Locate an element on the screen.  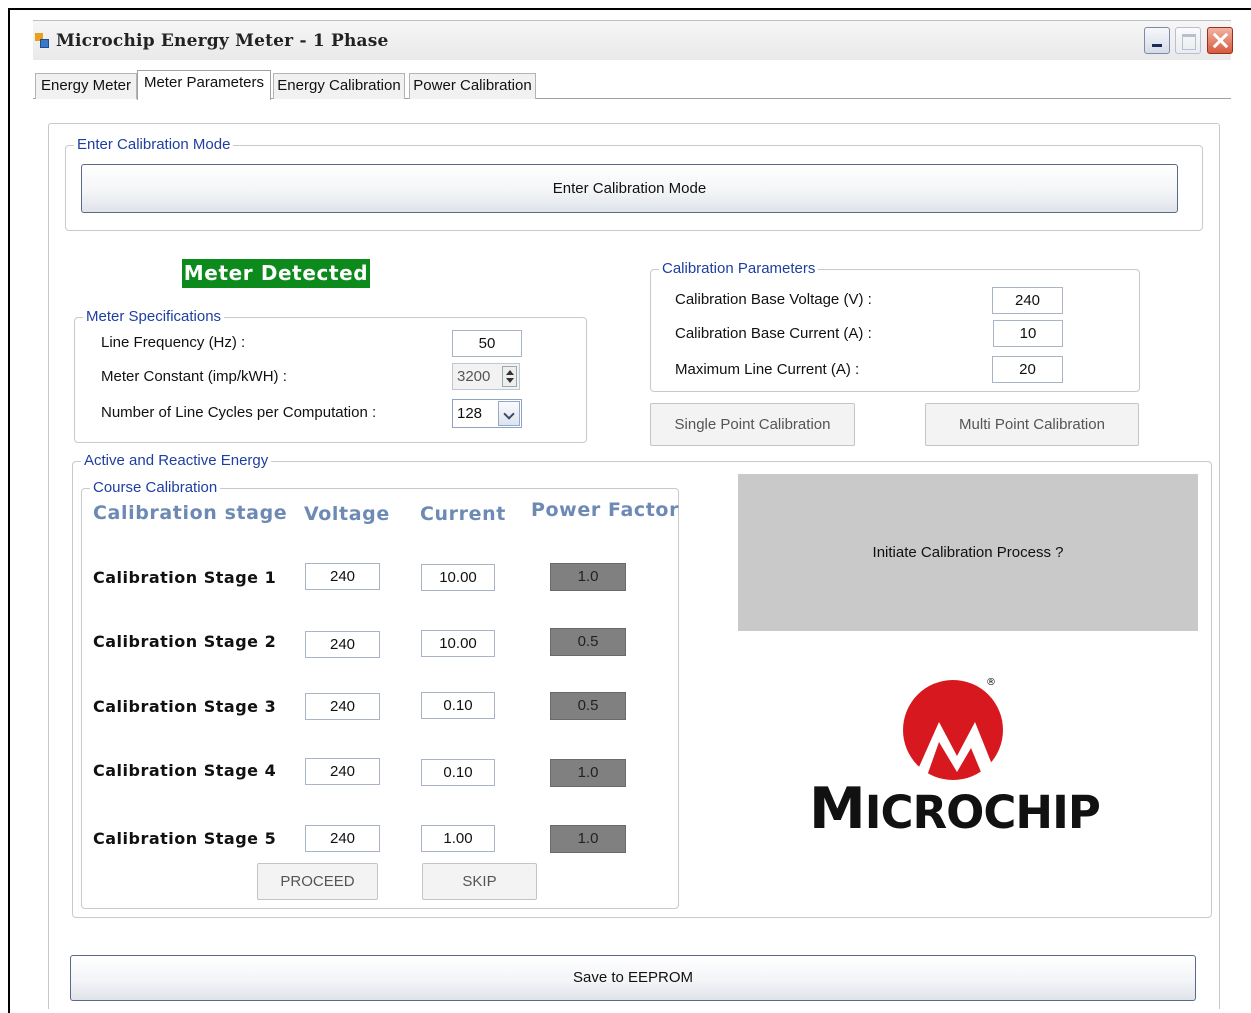
save-to-eeprom-button: Save to EEPROM is located at coordinates (633, 978).